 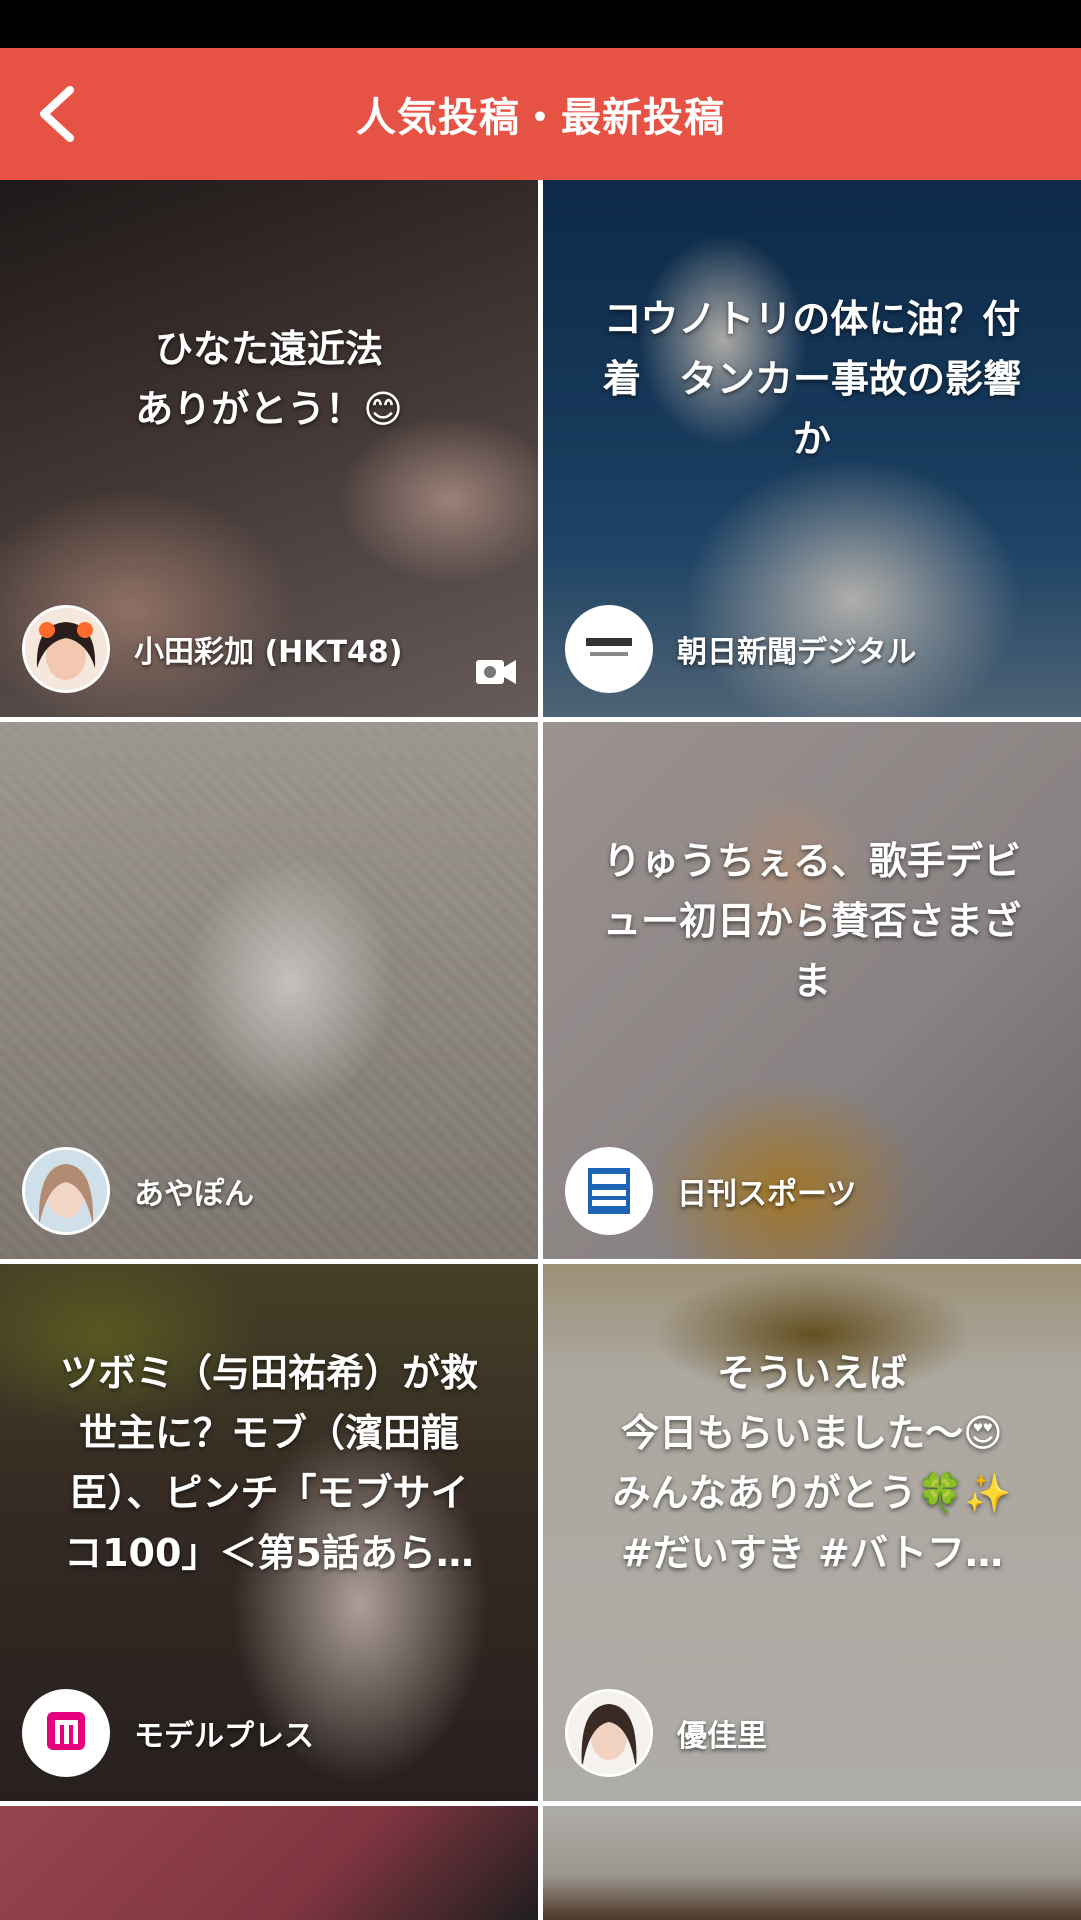 I want to click on status-bar, so click(x=540, y=24).